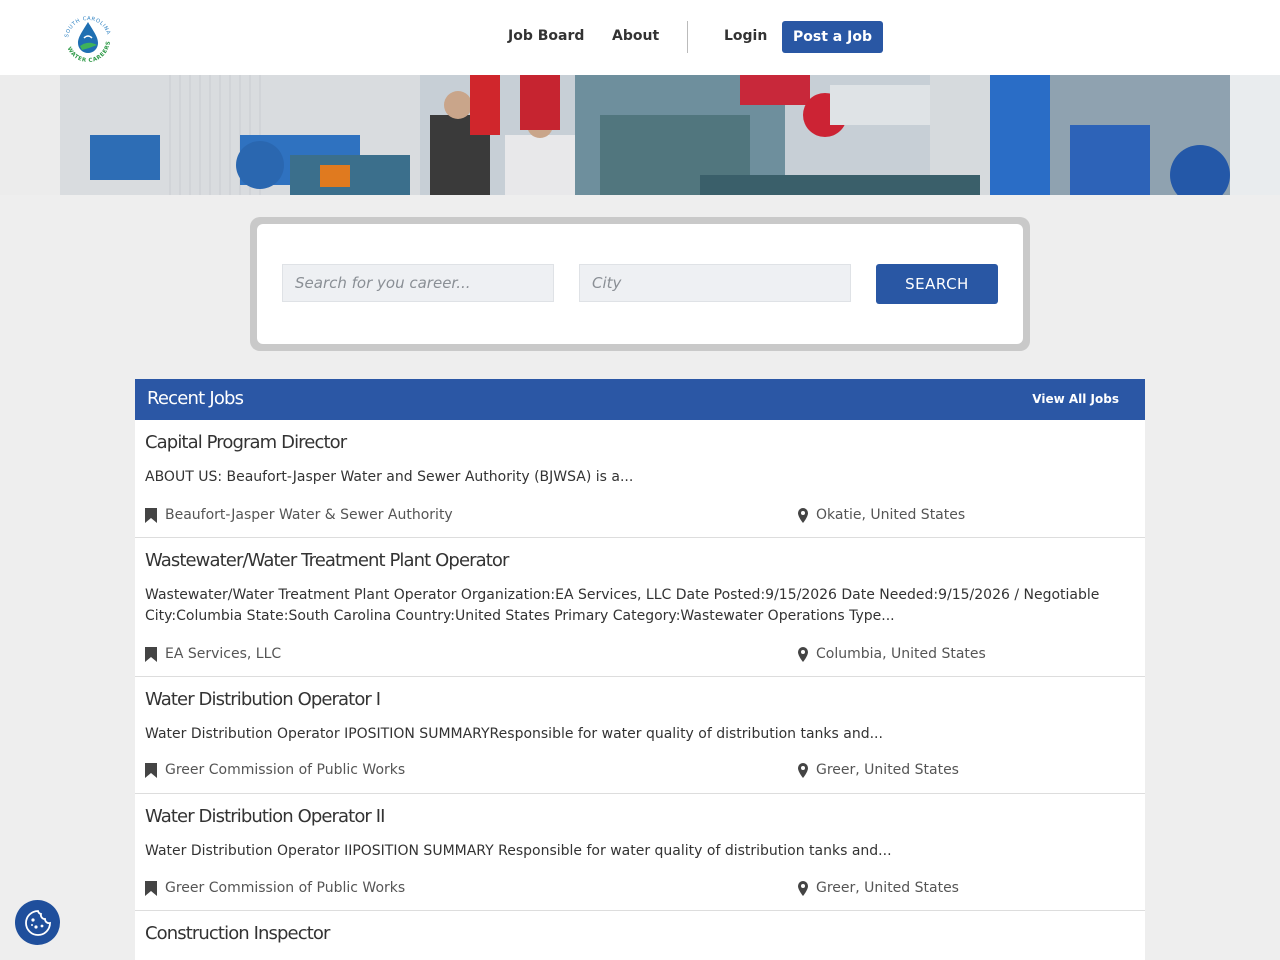  What do you see at coordinates (223, 654) in the screenshot?
I see `job-company-name: EA Services, LLC` at bounding box center [223, 654].